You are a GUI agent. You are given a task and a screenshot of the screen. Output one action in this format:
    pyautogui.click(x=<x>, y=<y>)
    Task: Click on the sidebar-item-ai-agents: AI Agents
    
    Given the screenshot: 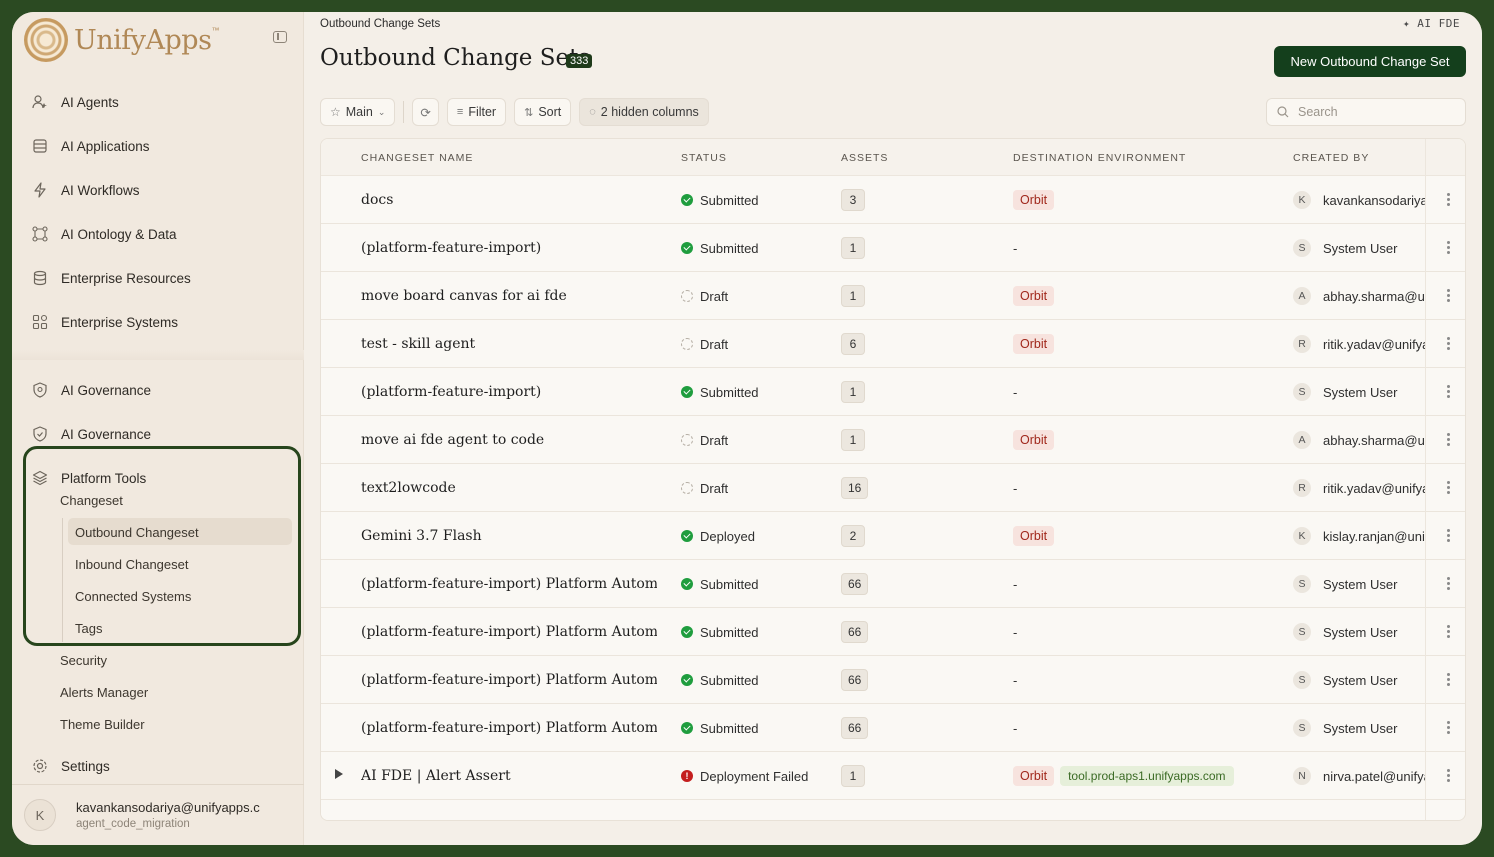 What is the action you would take?
    pyautogui.click(x=75, y=102)
    